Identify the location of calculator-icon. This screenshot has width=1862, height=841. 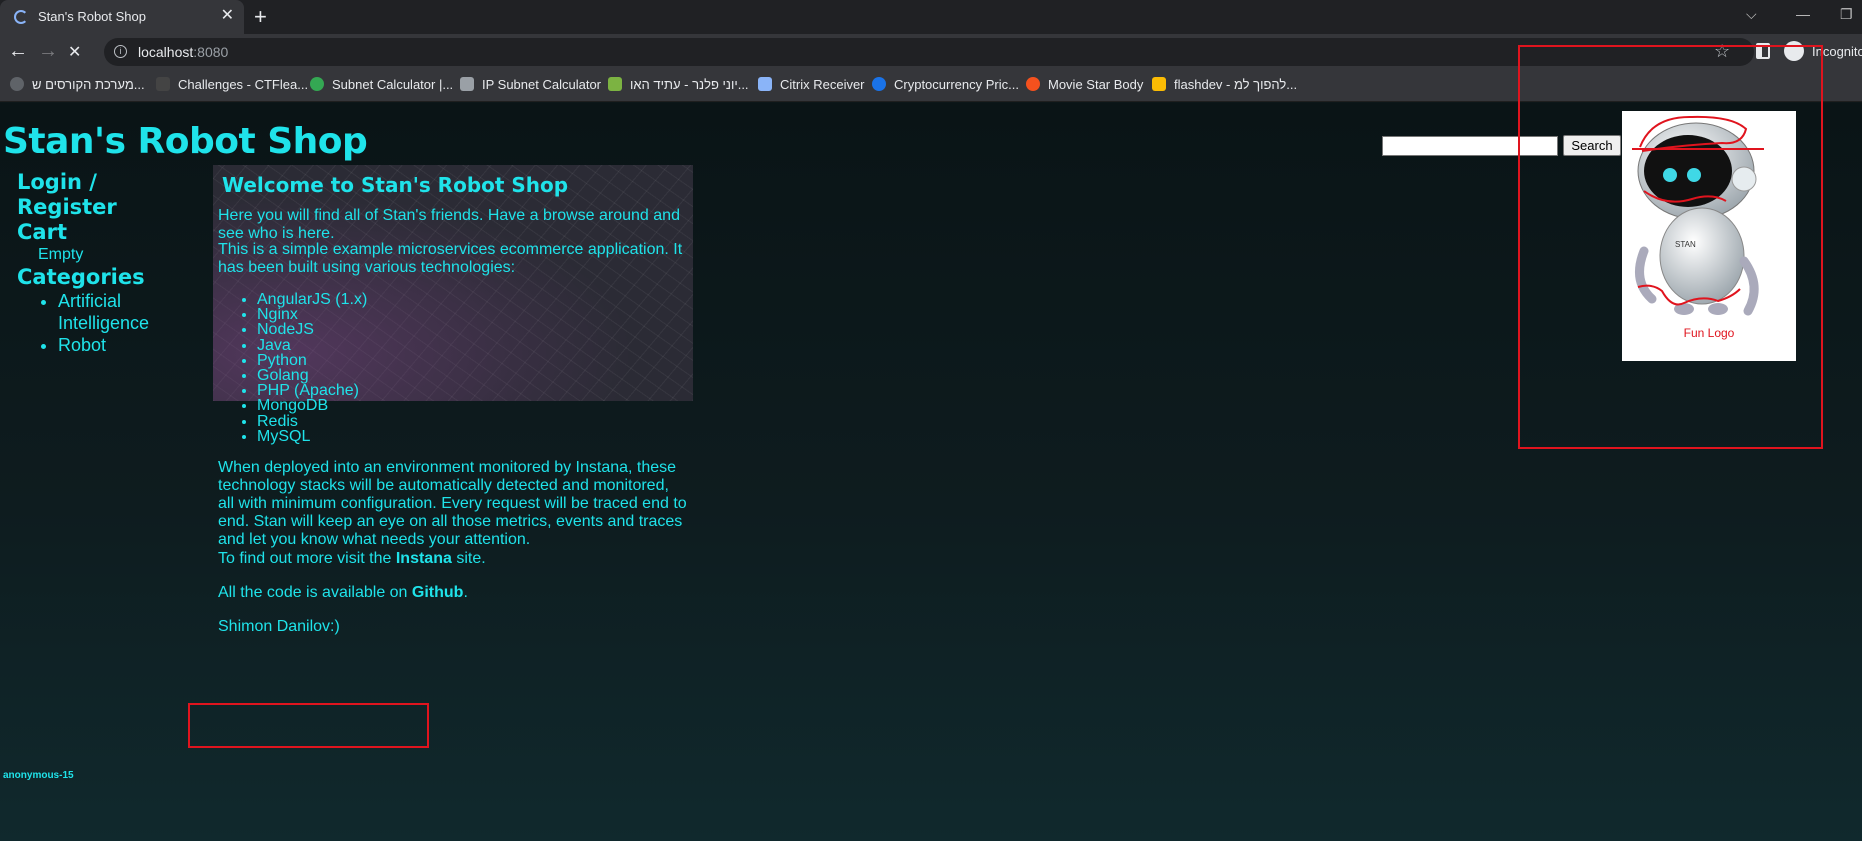
(467, 84).